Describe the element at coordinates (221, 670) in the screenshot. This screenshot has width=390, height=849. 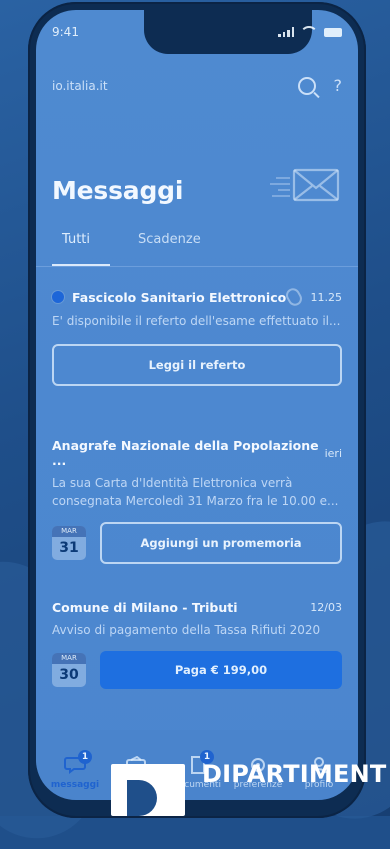
I see `pay-button: Paga € 199,00` at that location.